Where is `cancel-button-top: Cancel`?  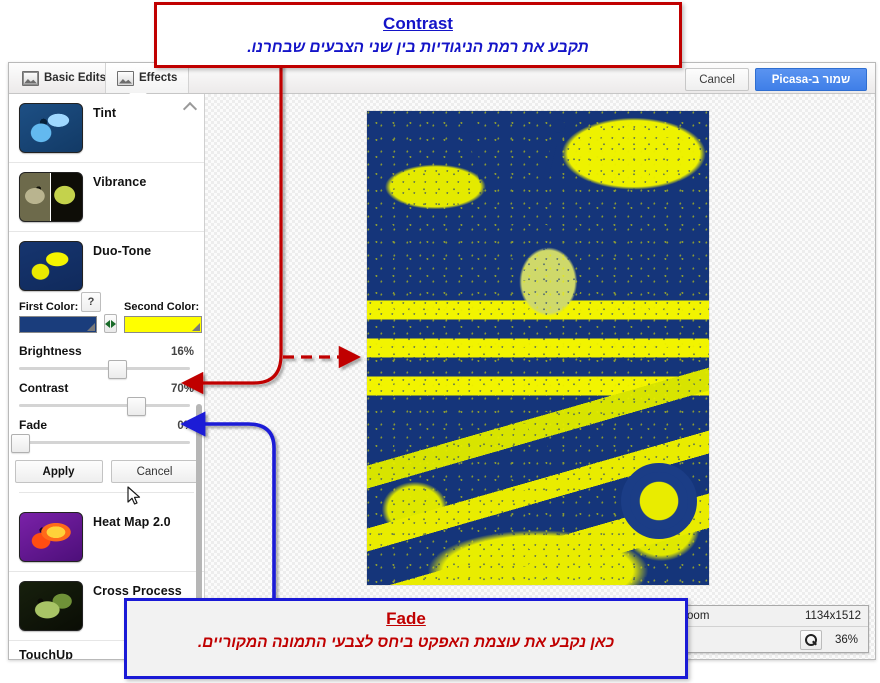
cancel-button-top: Cancel is located at coordinates (717, 79).